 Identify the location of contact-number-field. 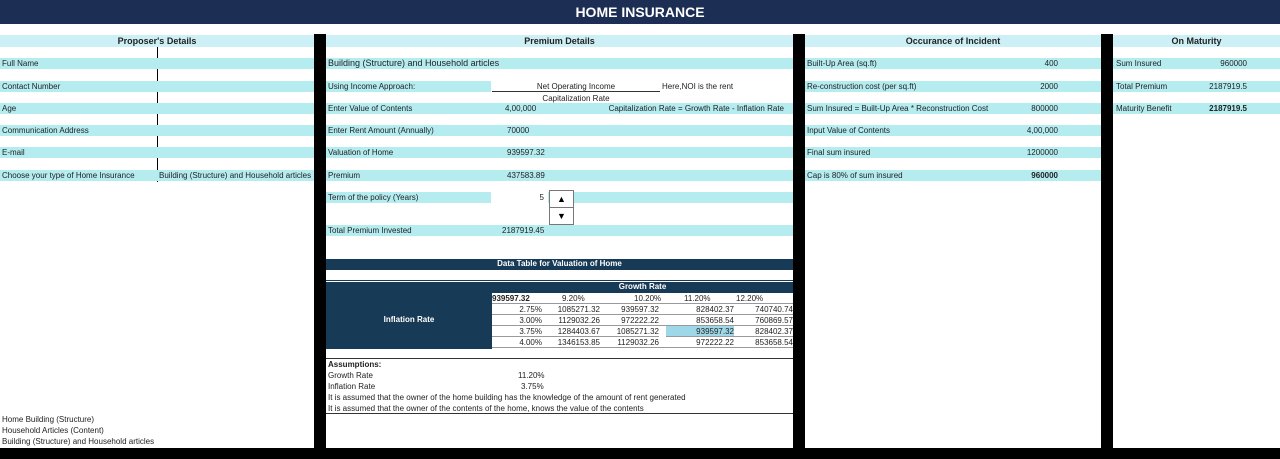
(236, 86).